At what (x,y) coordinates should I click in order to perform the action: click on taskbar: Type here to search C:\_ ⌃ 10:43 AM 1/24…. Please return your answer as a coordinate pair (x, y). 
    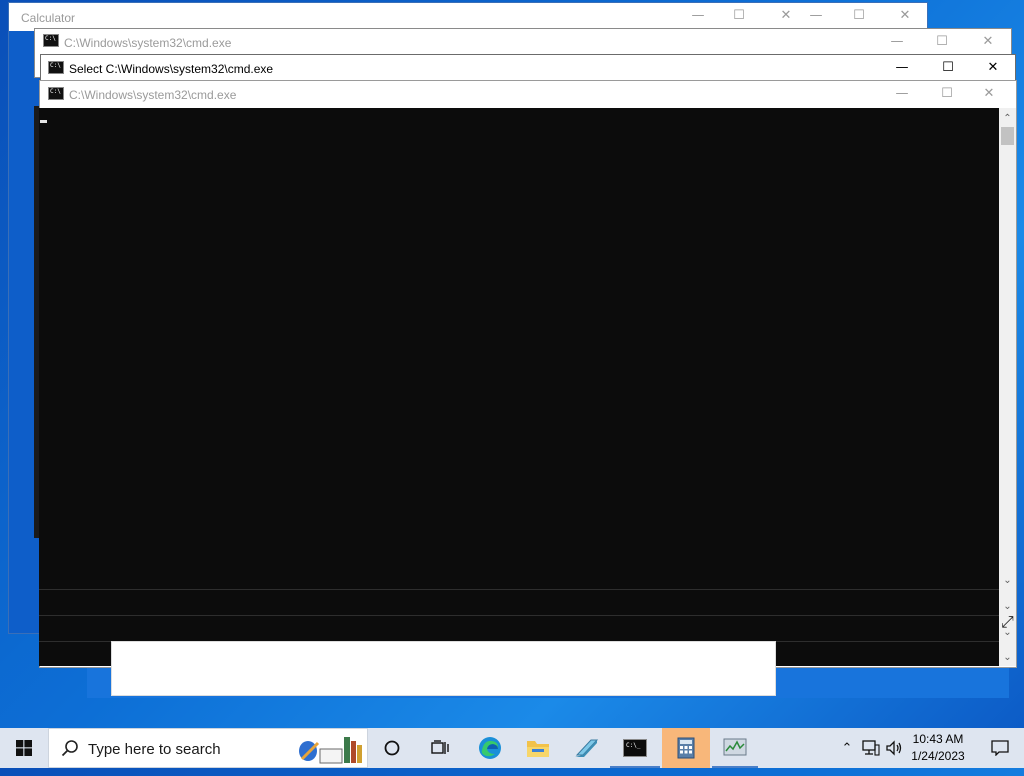
    Looking at the image, I should click on (512, 748).